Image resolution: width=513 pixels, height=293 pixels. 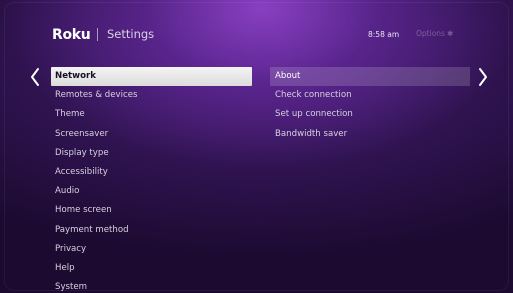 I want to click on menu-item-payment-method: Payment method, so click(x=151, y=230).